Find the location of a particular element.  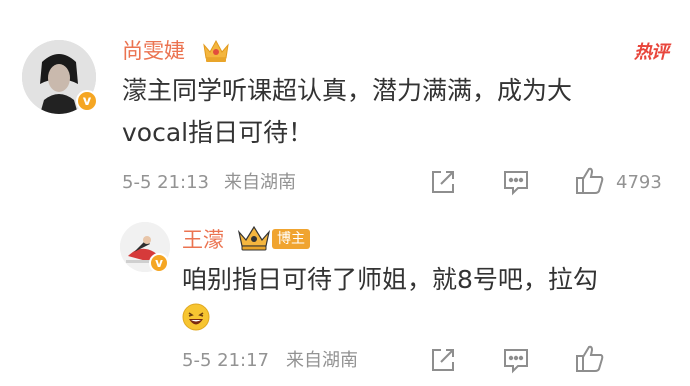

laughing-emoji-icon is located at coordinates (196, 317).